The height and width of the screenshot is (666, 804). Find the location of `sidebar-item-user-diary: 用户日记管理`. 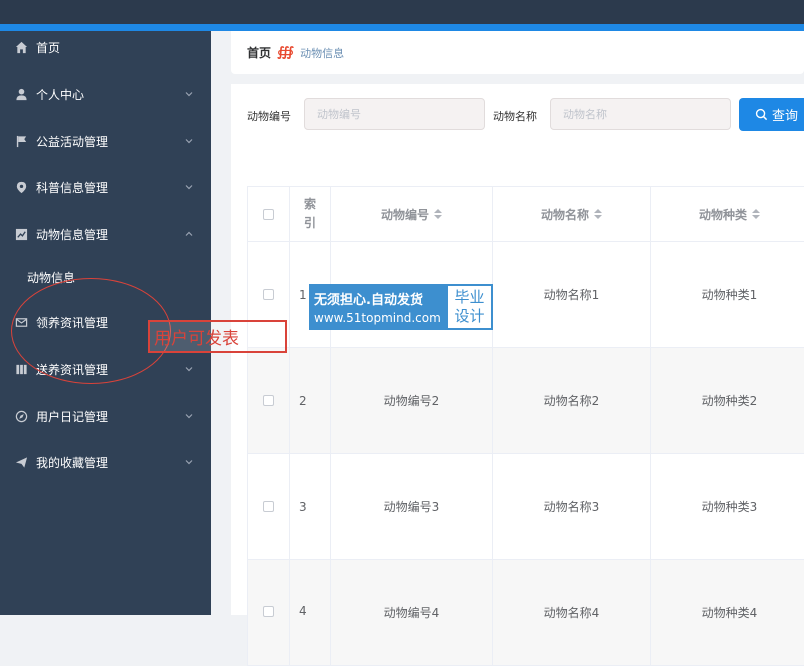

sidebar-item-user-diary: 用户日记管理 is located at coordinates (105, 416).